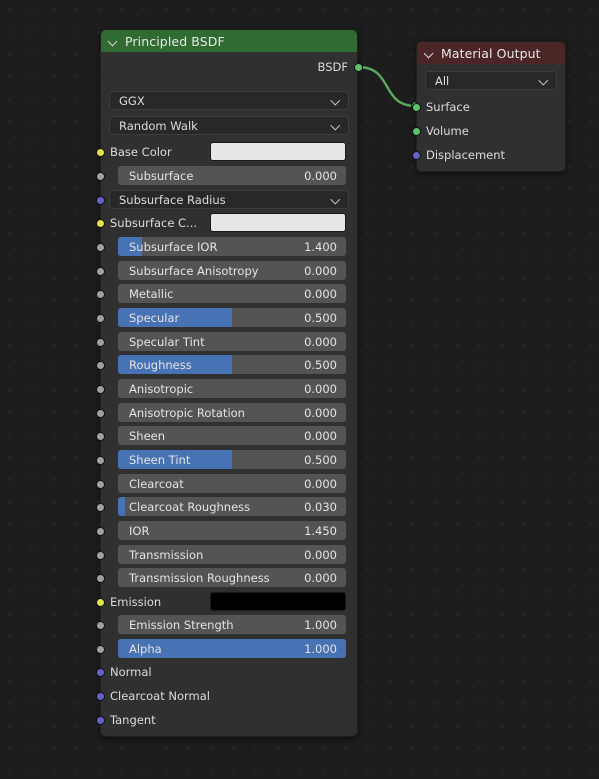 This screenshot has width=599, height=779. I want to click on slider-sheen-value: 0.000, so click(320, 435).